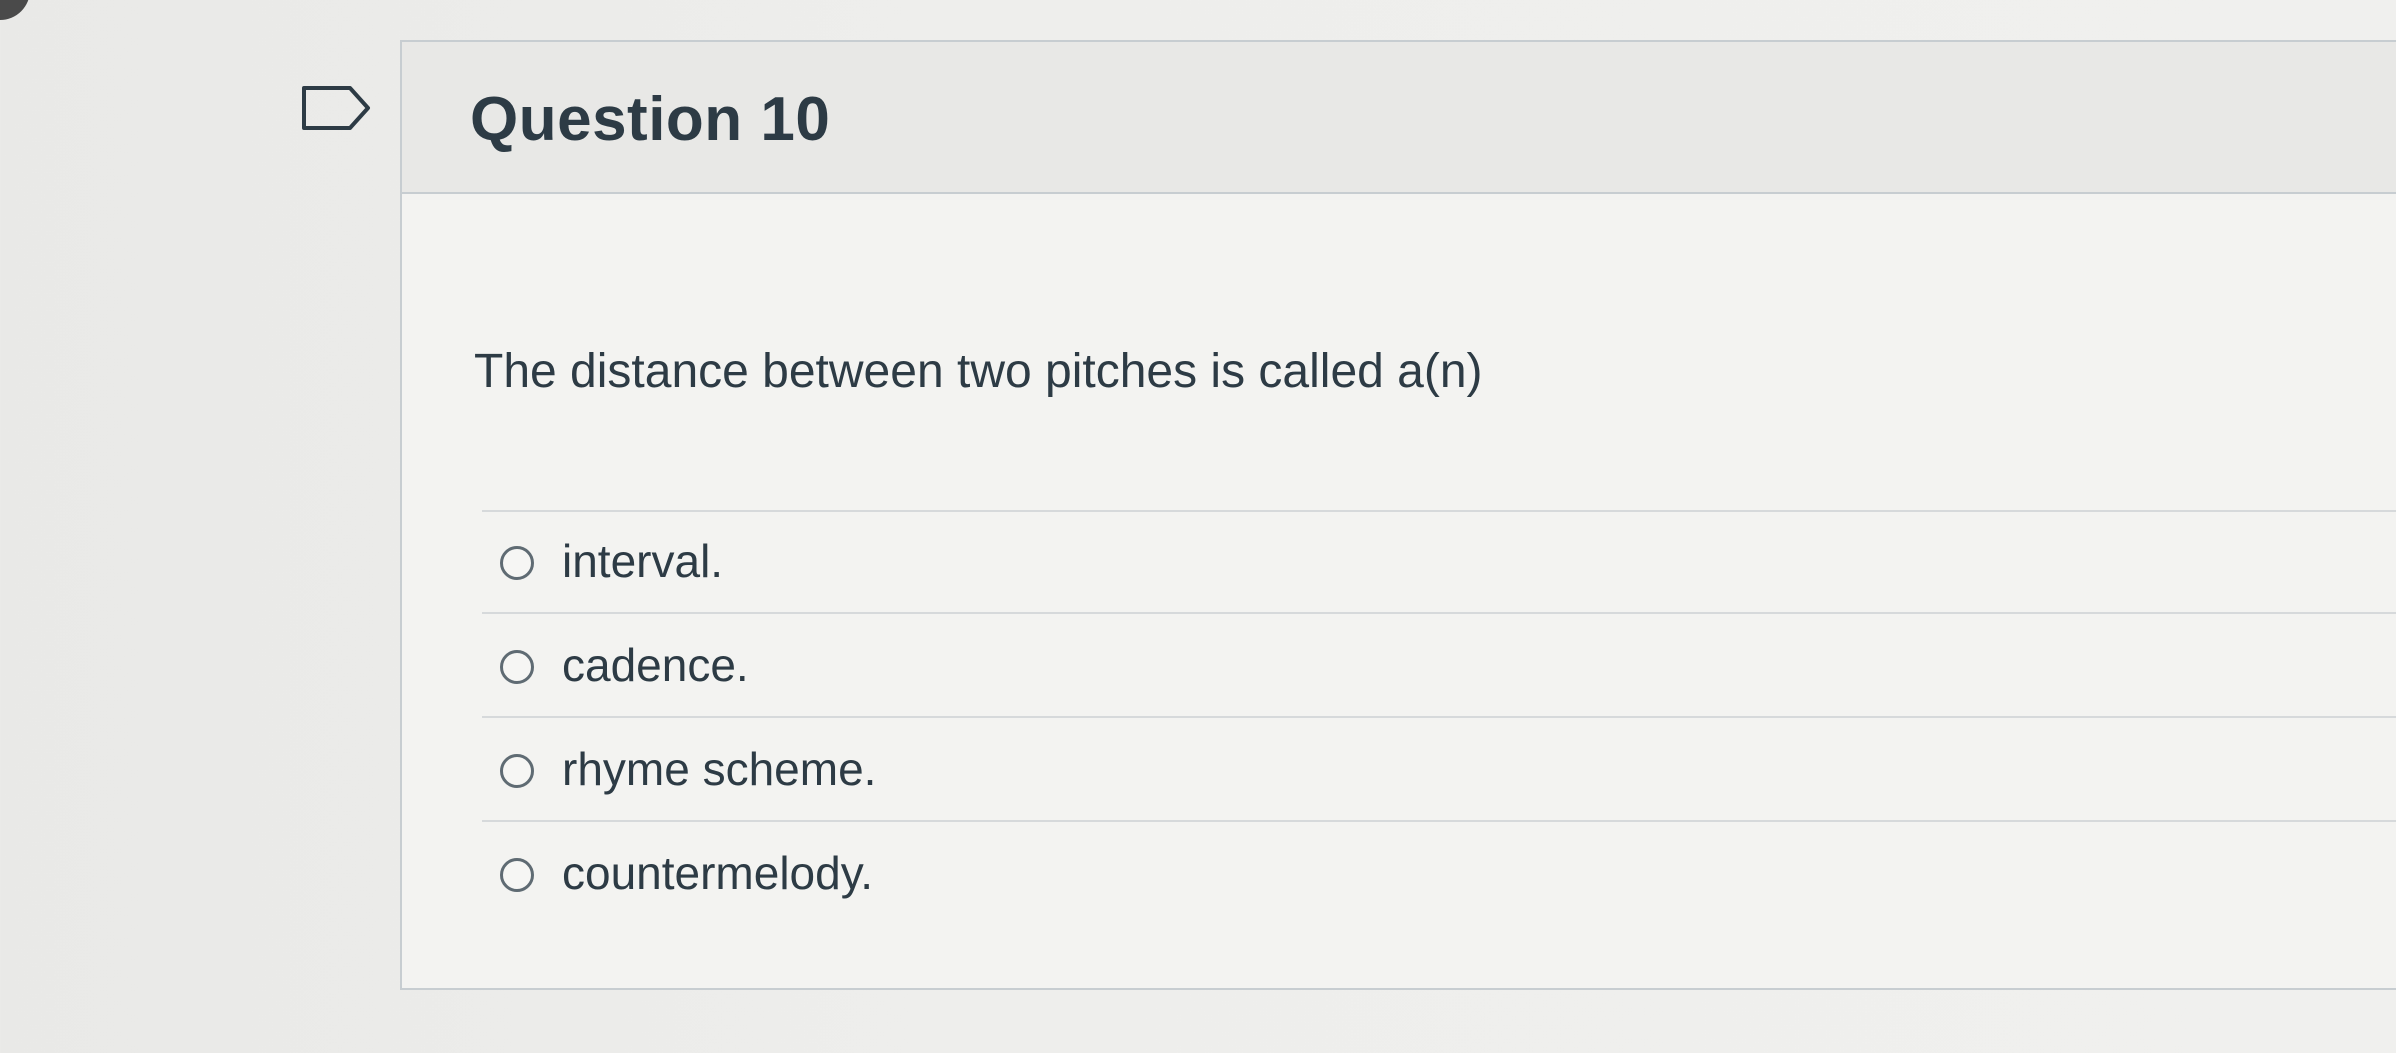 The width and height of the screenshot is (2396, 1053). Describe the element at coordinates (1439, 770) in the screenshot. I see `answer-option: rhyme scheme.` at that location.